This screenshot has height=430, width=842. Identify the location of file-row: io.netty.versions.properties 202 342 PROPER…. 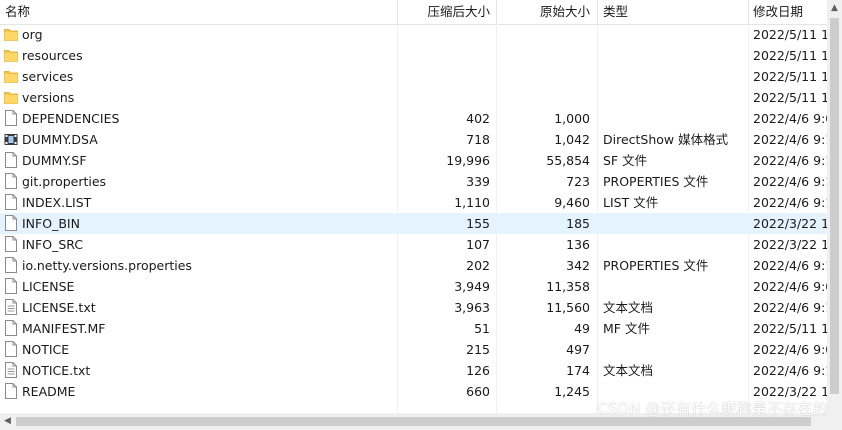
(413, 265).